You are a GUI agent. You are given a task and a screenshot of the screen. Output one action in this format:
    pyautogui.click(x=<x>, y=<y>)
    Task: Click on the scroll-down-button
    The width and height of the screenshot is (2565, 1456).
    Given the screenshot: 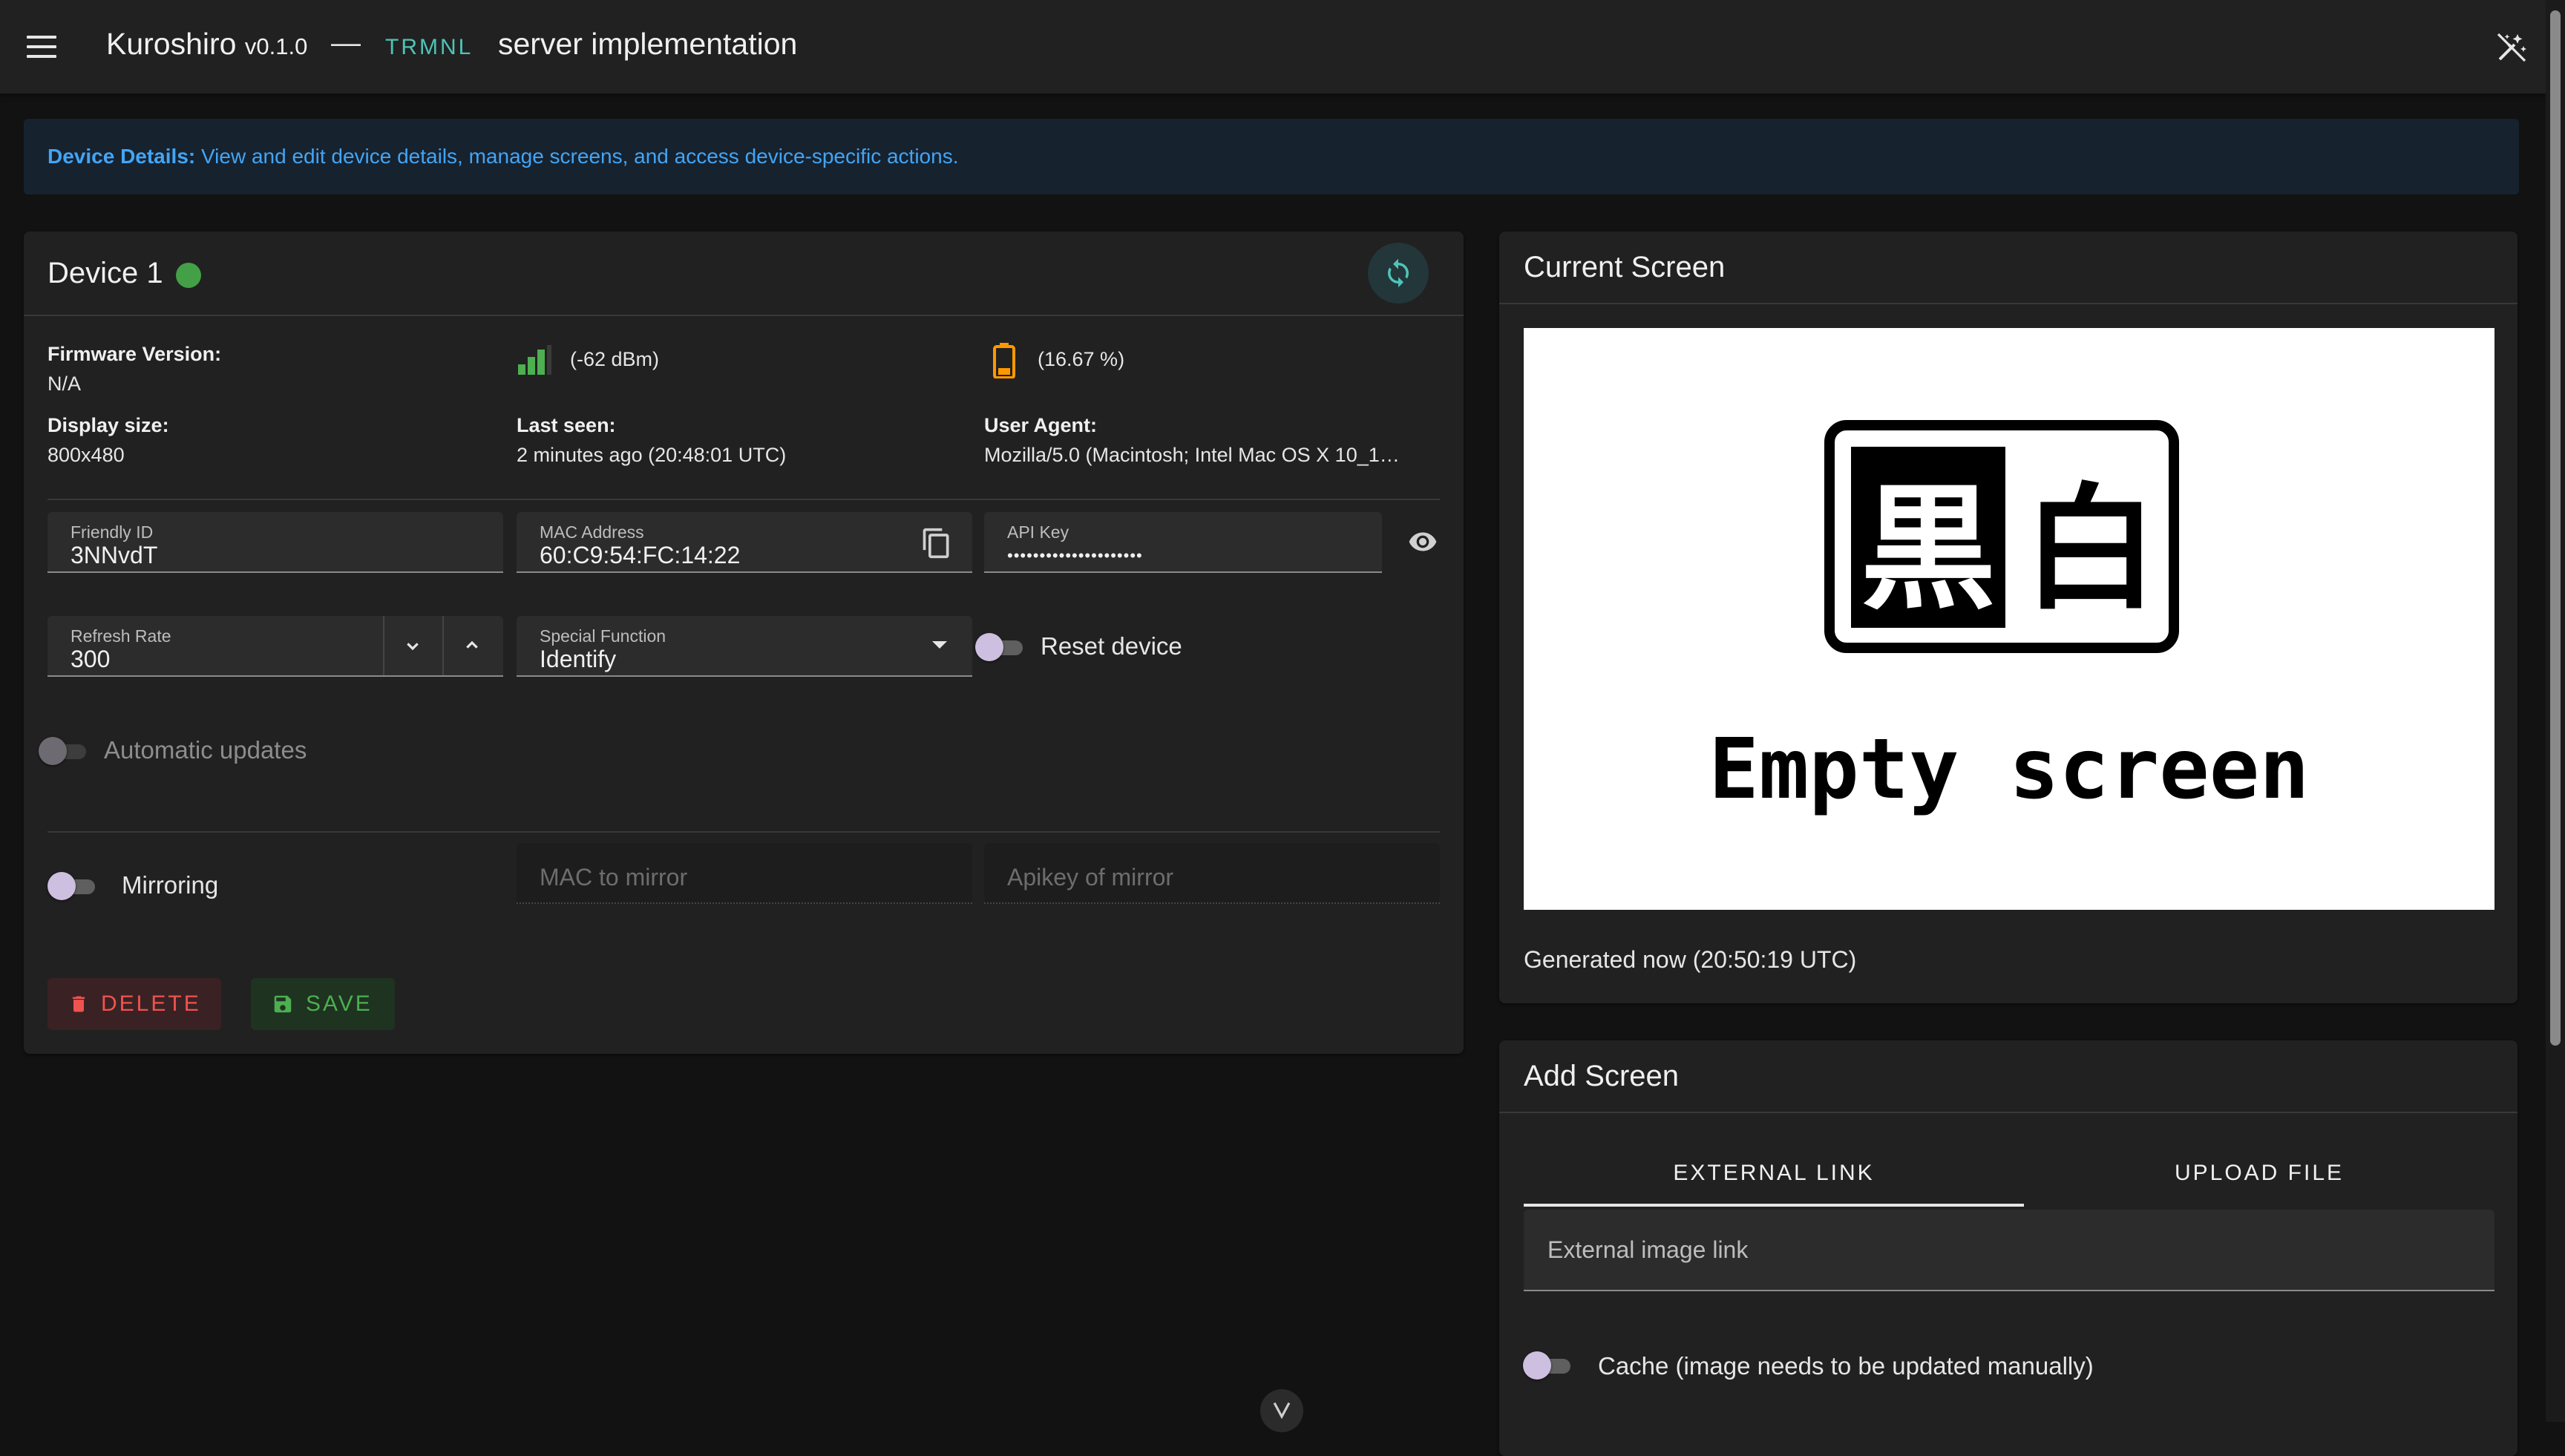 What is the action you would take?
    pyautogui.click(x=1281, y=1411)
    